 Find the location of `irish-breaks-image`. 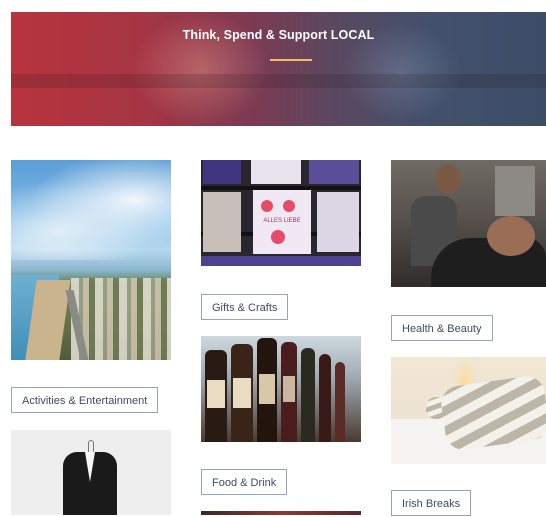

irish-breaks-image is located at coordinates (468, 410).